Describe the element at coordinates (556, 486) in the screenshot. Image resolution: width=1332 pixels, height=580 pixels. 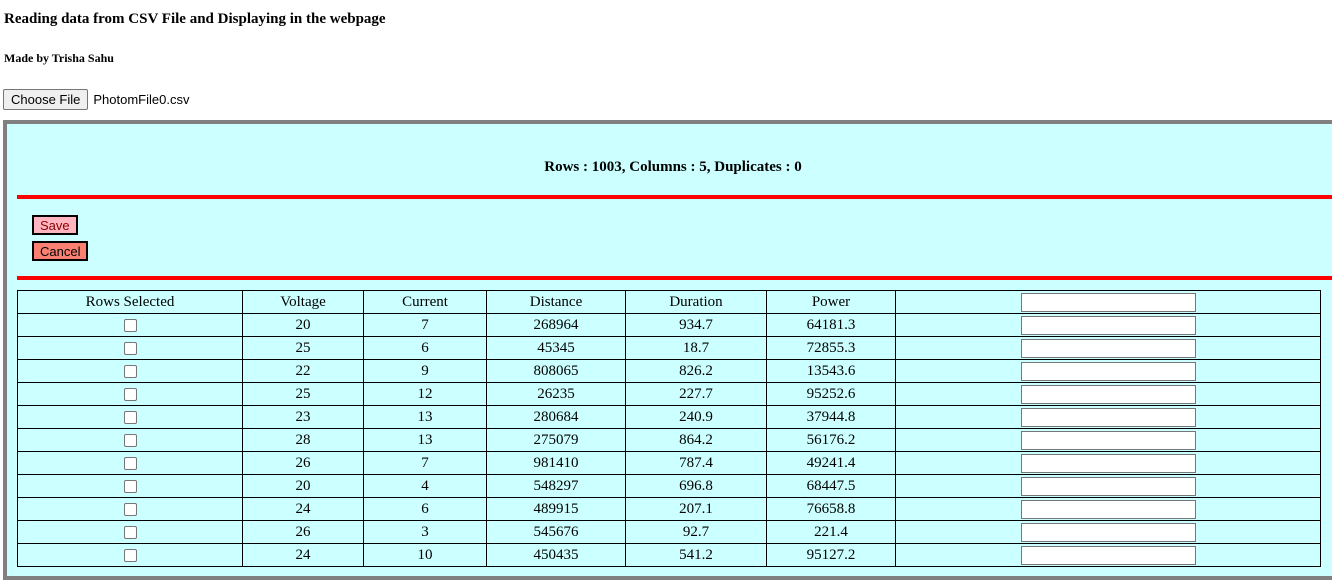
I see `cell-distance: 548297` at that location.